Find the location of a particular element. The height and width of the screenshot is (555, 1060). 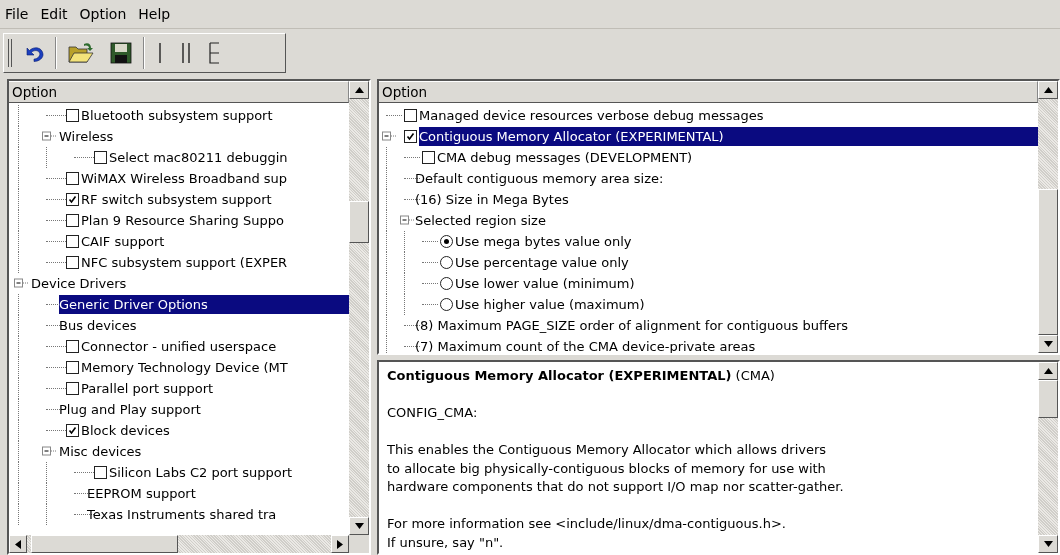

toolbar-grip-icon is located at coordinates (10, 53).